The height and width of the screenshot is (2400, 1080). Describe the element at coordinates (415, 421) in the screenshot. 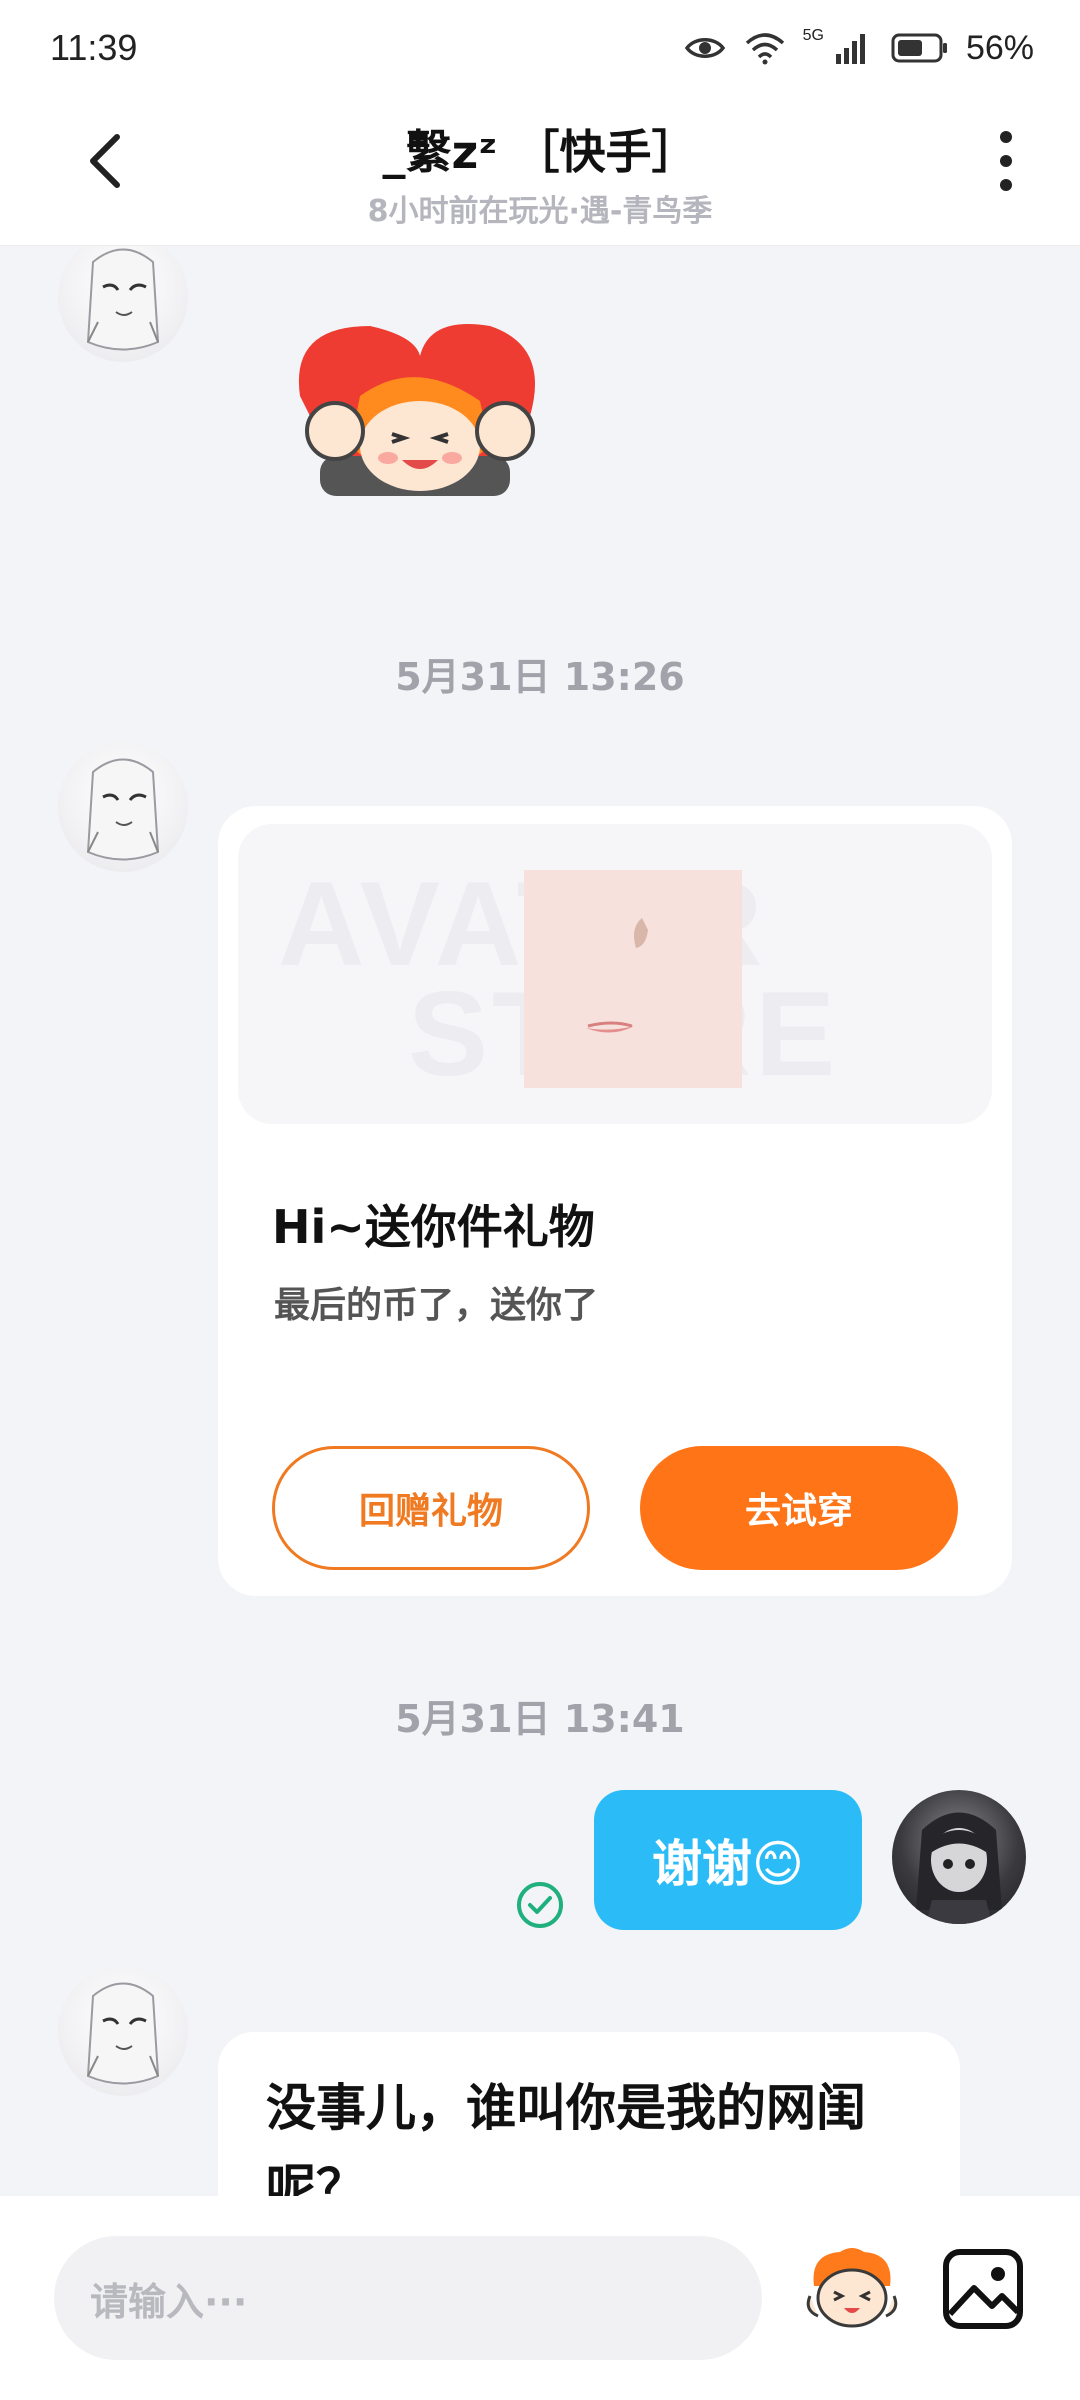

I see `sticker-image` at that location.